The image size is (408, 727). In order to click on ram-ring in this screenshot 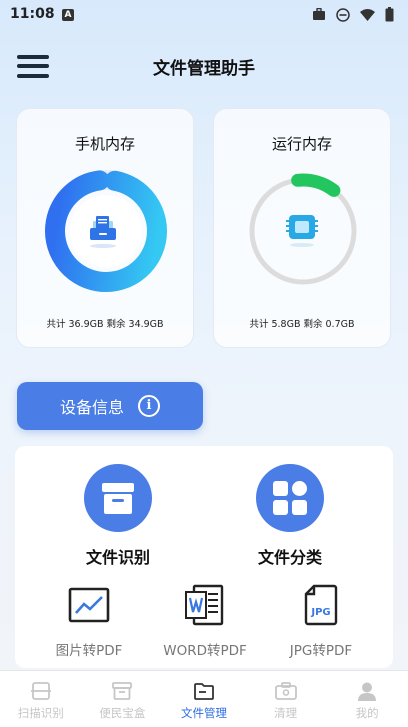, I will do `click(303, 231)`.